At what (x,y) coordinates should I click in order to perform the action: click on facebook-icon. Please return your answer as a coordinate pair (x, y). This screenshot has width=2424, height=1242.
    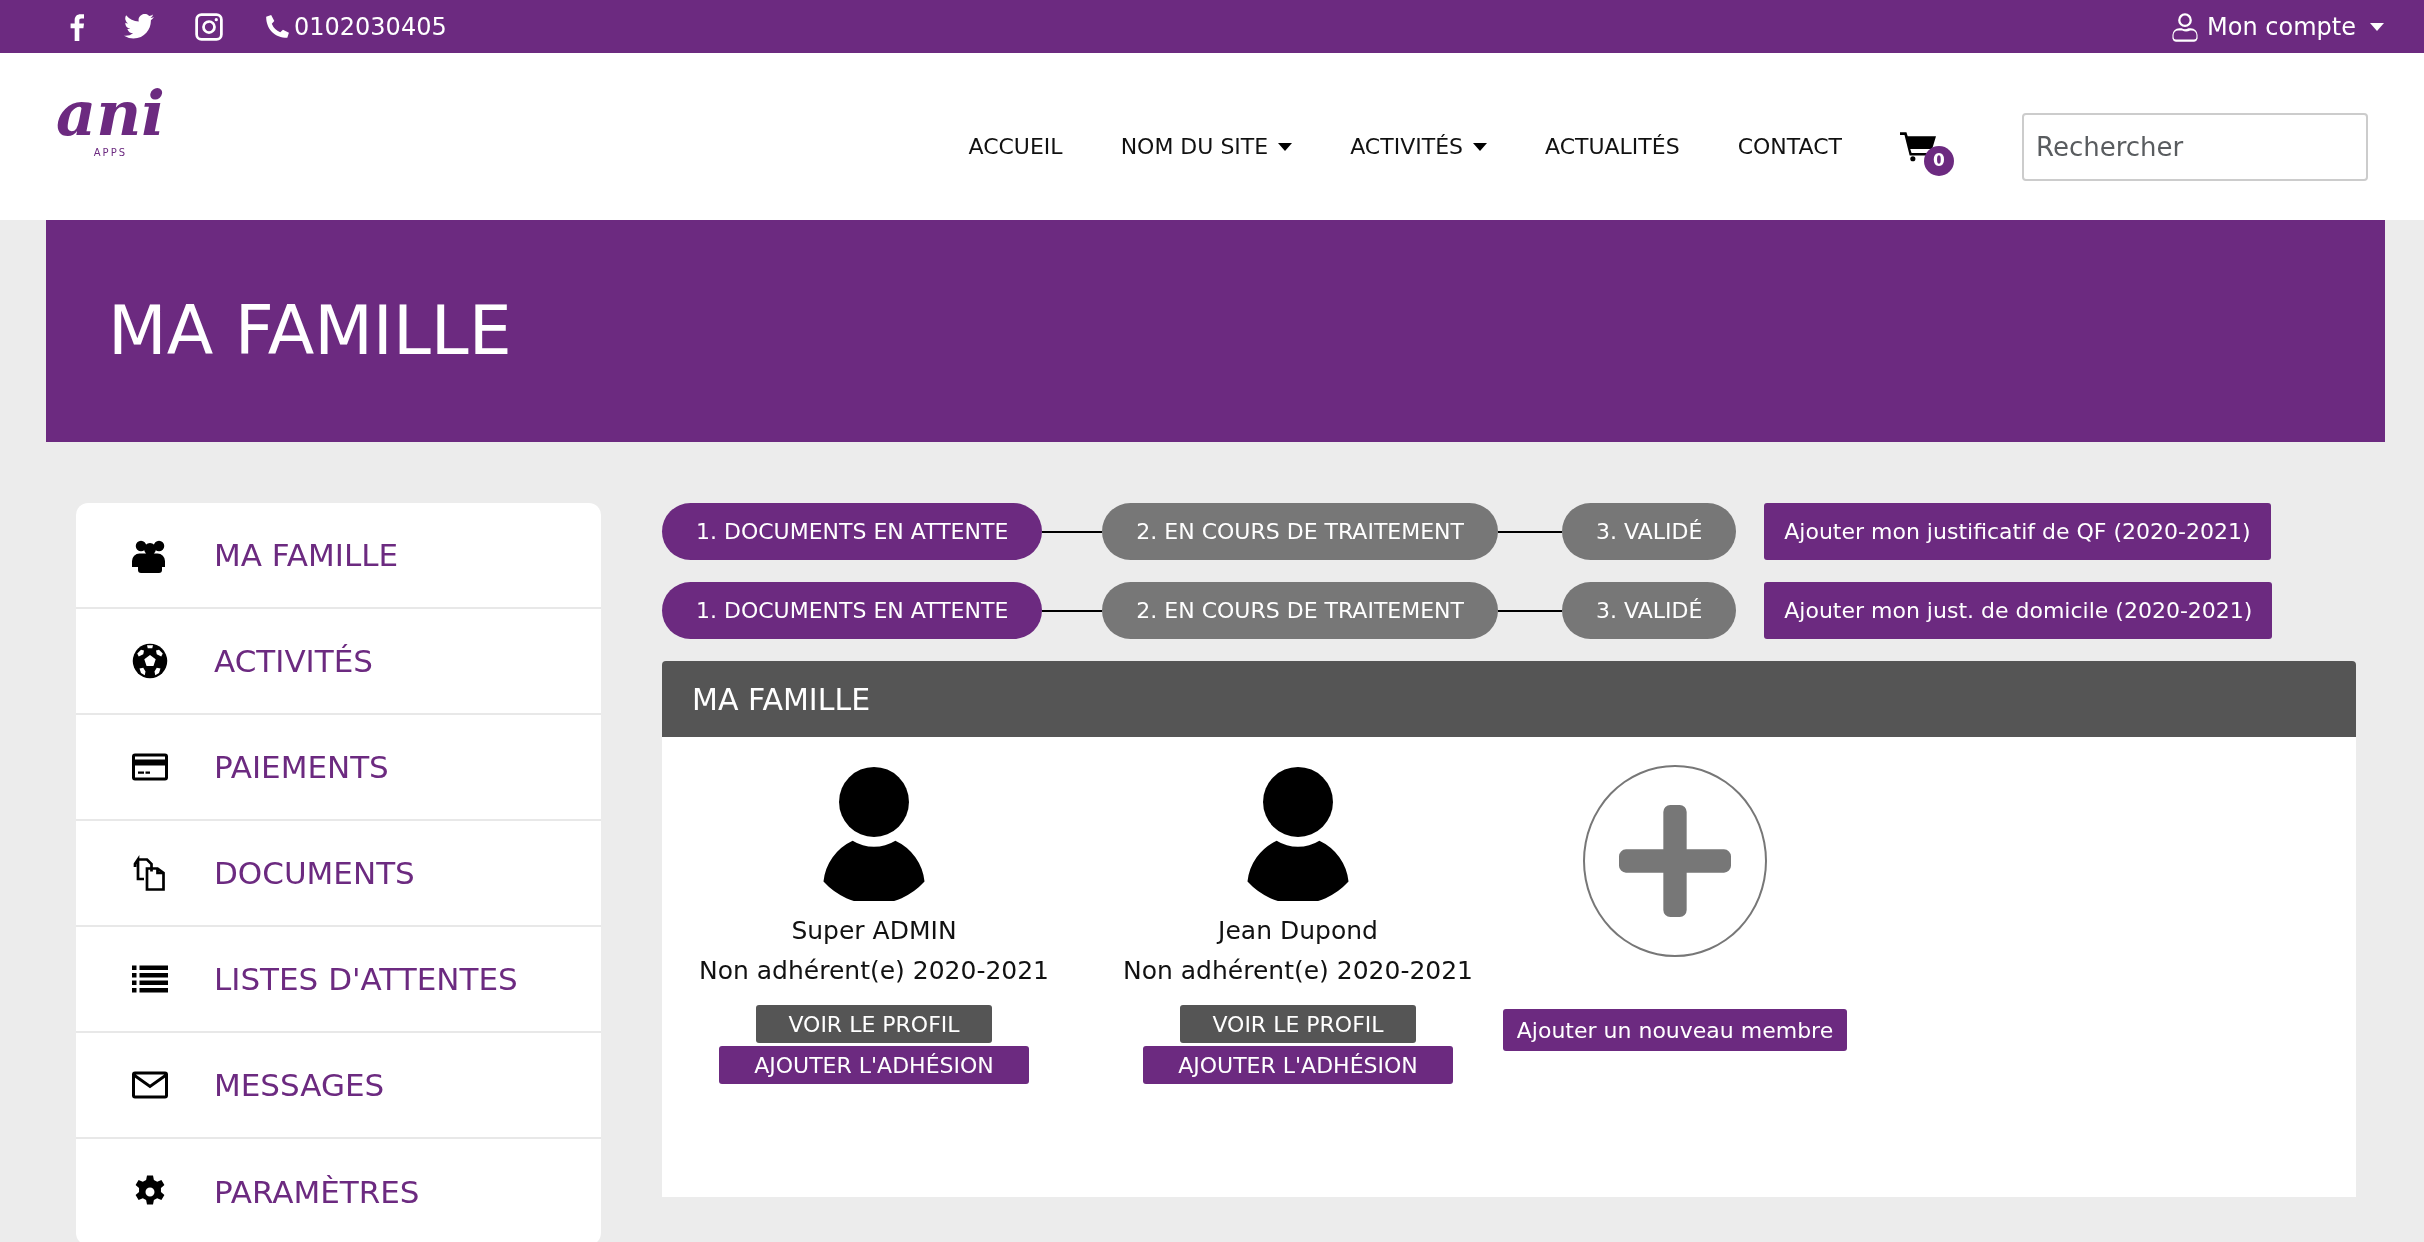
    Looking at the image, I should click on (77, 26).